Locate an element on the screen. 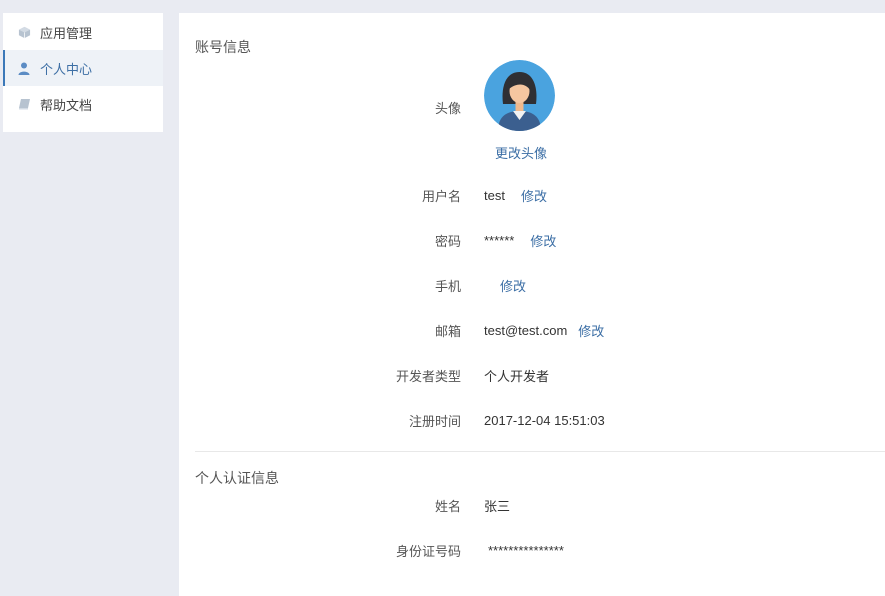 This screenshot has height=596, width=885. id-number-label: 身份证号码 is located at coordinates (428, 551).